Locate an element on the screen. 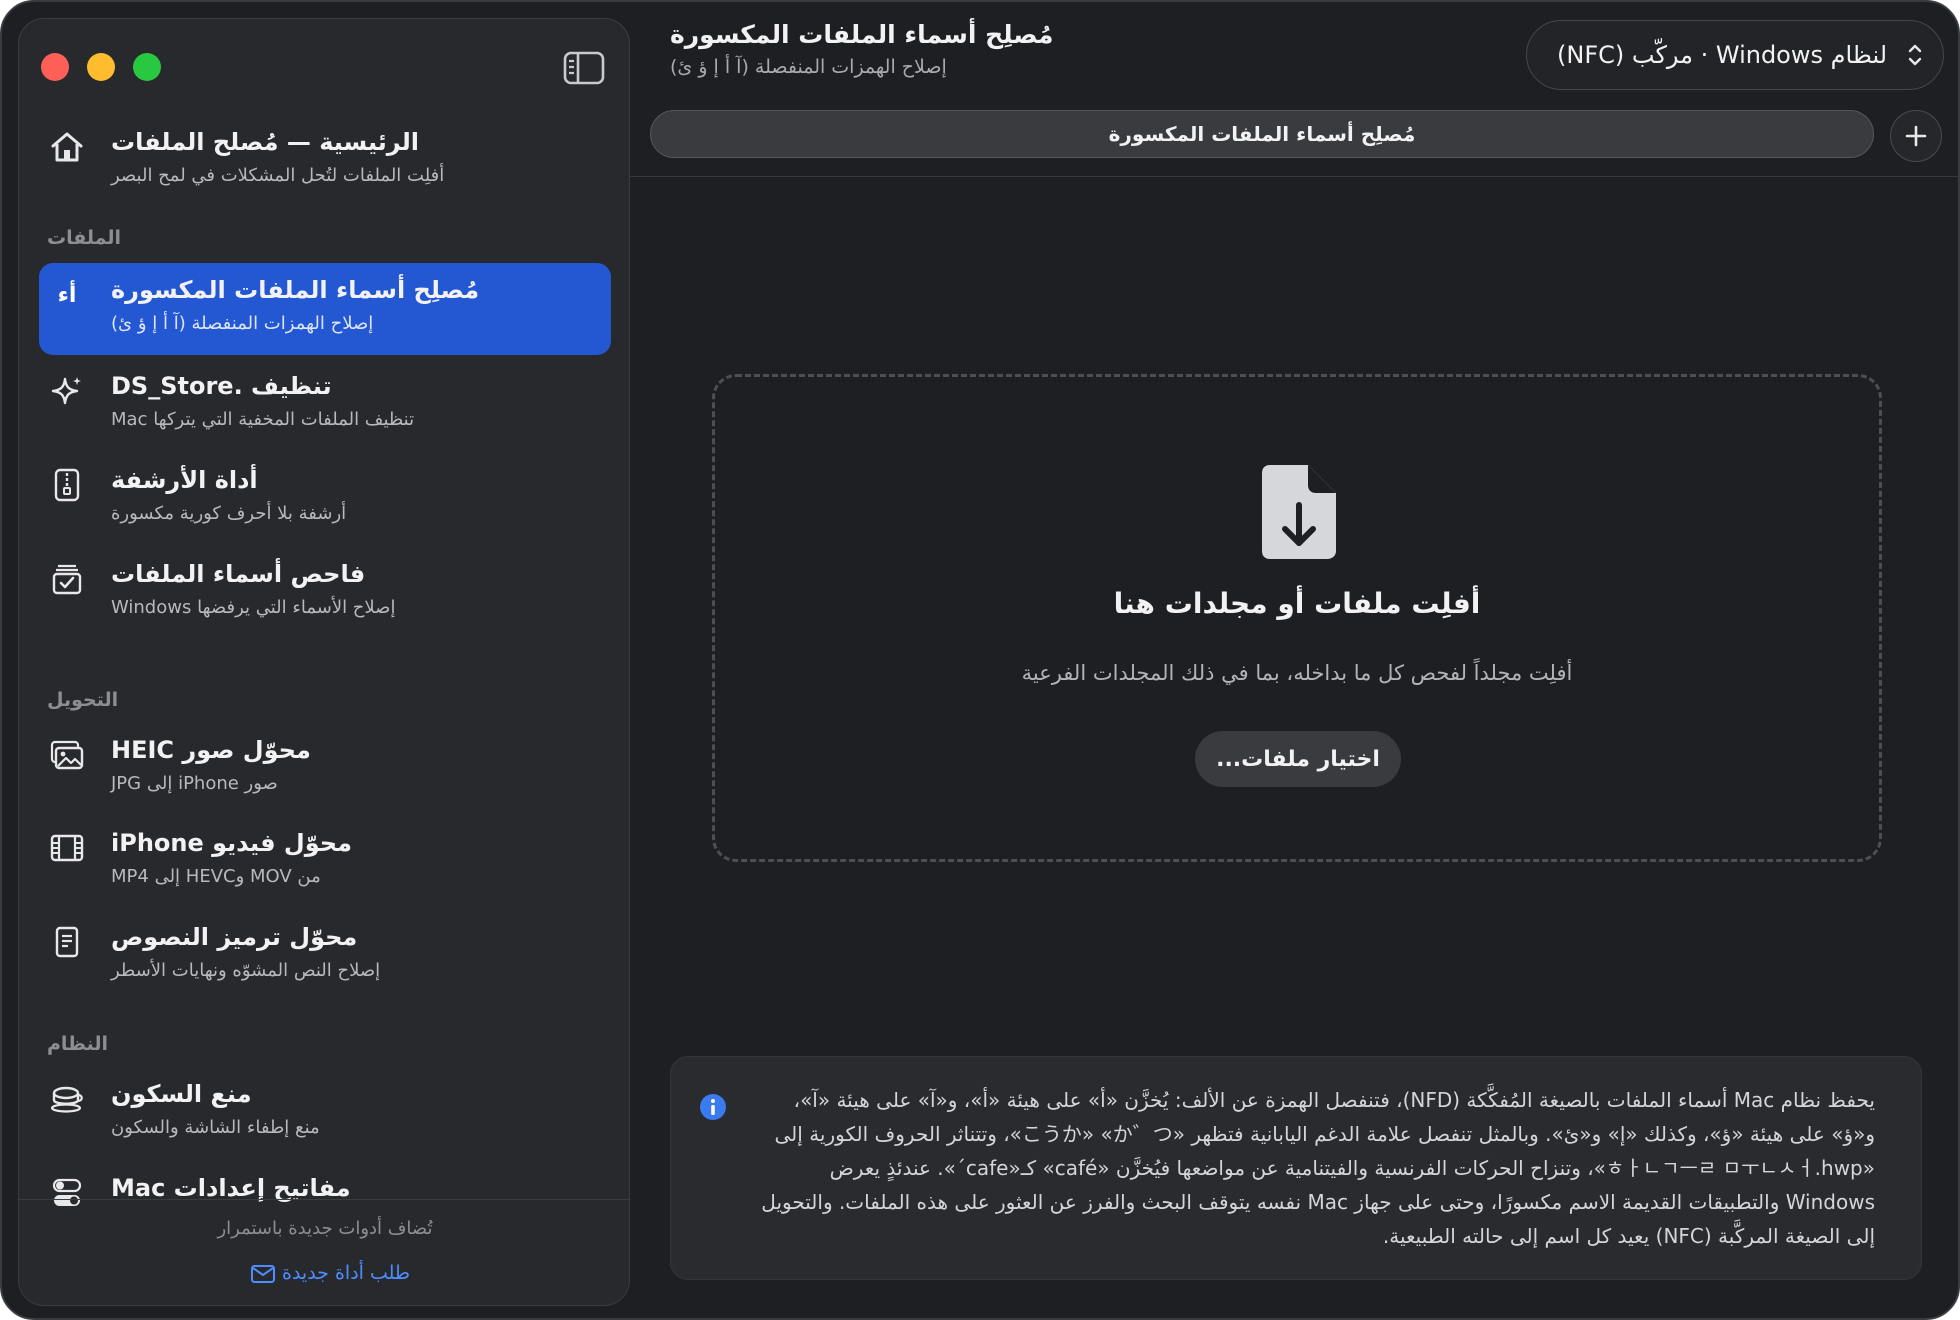  sidebar-item-subtitle: أرشفة بلا أحرف كورية مكسورة is located at coordinates (229, 513).